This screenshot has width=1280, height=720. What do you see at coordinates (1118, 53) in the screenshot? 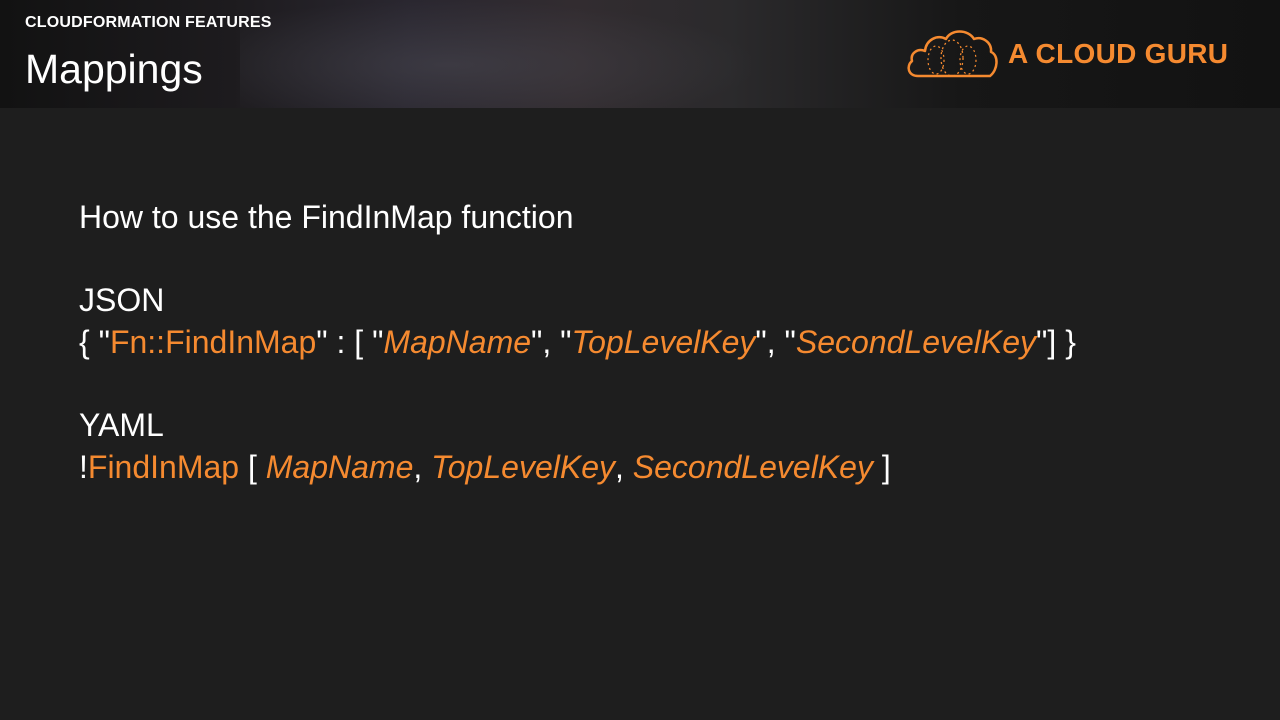
I see `brand-name: A CLOUD GURU` at bounding box center [1118, 53].